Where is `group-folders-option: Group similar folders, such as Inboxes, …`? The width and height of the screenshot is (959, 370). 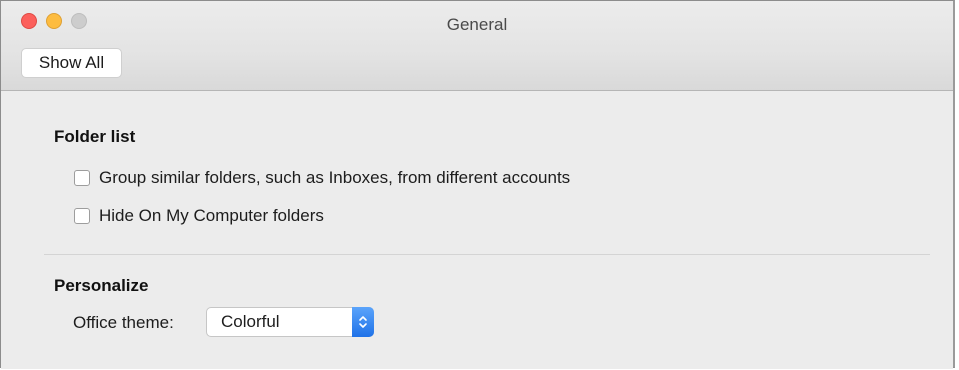
group-folders-option: Group similar folders, such as Inboxes, … is located at coordinates (322, 178).